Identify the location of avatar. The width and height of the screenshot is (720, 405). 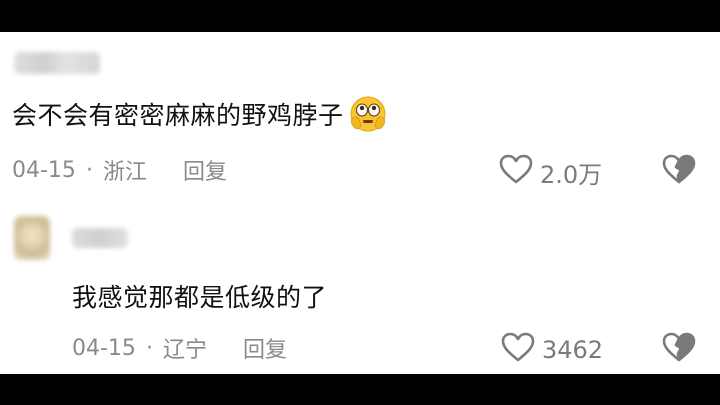
(32, 238).